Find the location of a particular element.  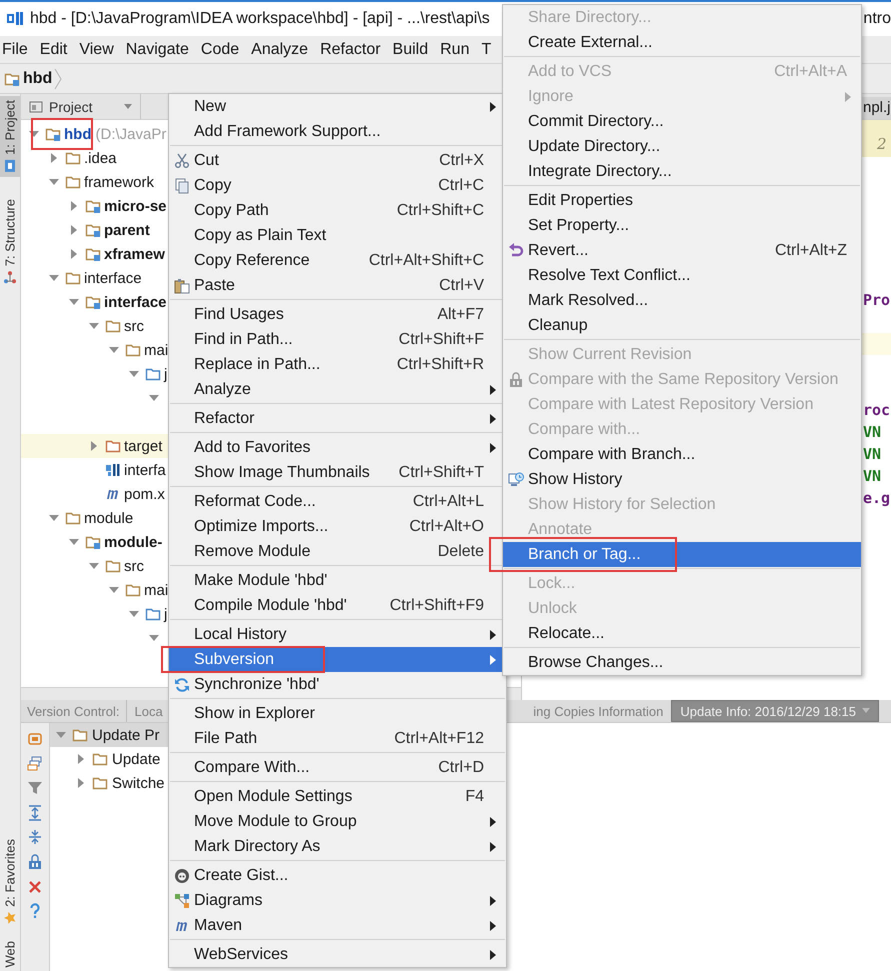

menu-bar-item: Build is located at coordinates (410, 49).